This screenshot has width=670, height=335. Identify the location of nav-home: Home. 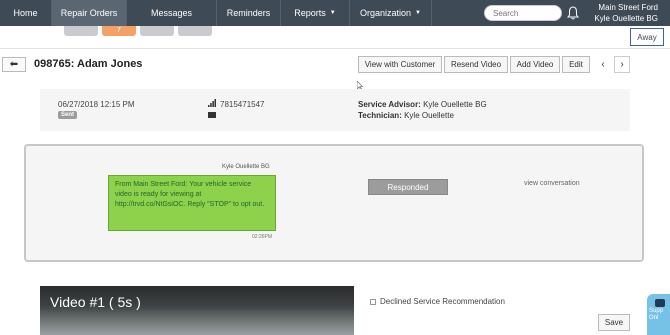
(26, 13).